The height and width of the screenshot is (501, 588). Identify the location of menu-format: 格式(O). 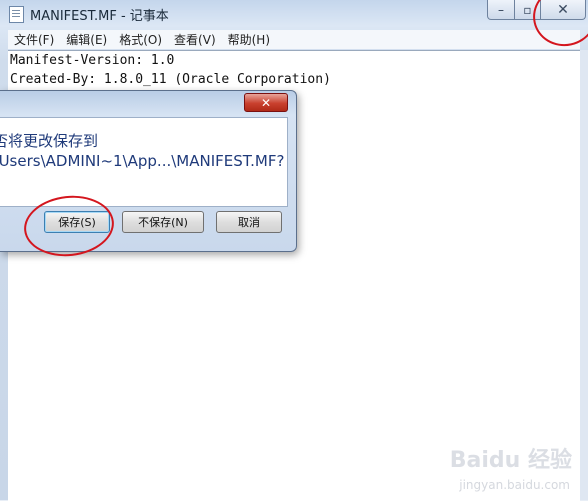
(140, 39).